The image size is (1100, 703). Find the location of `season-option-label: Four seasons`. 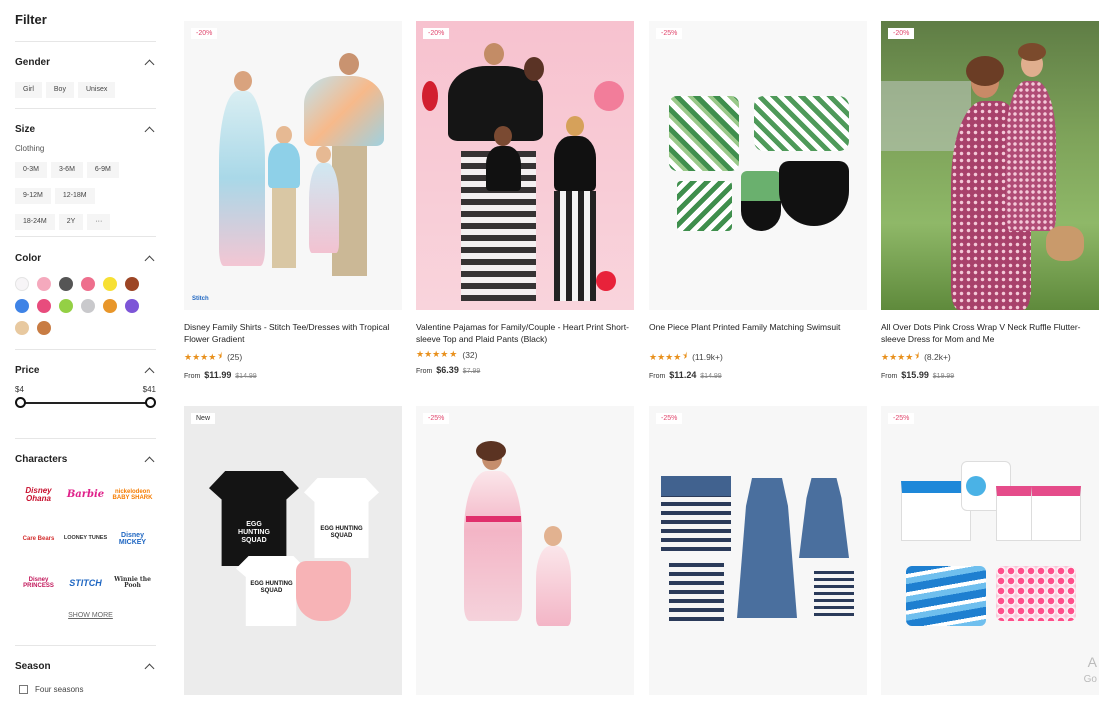

season-option-label: Four seasons is located at coordinates (59, 689).